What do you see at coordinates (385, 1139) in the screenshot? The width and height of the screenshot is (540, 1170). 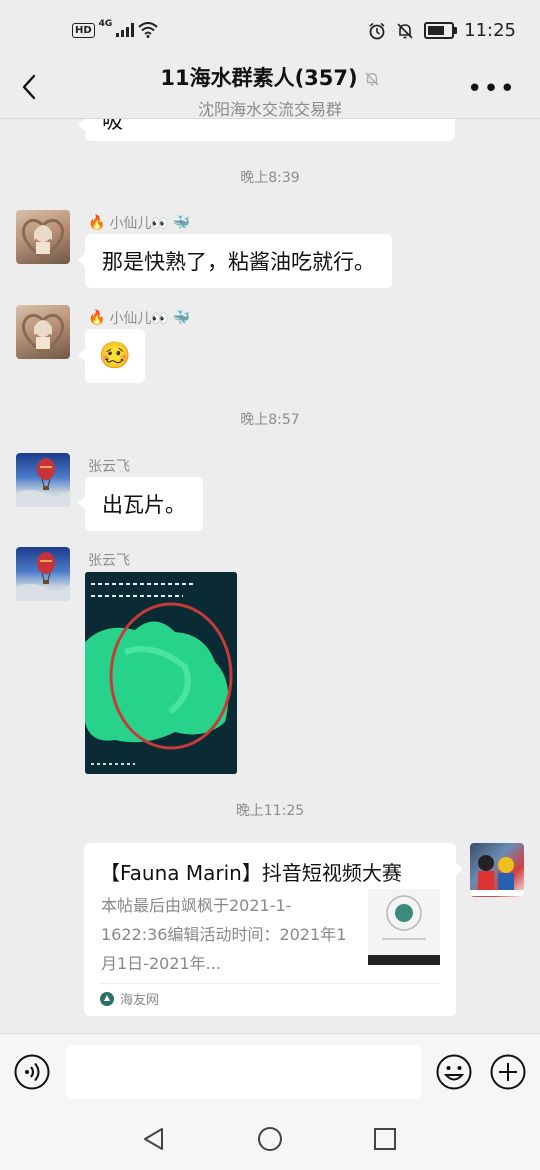 I see `nav-recent-icon` at bounding box center [385, 1139].